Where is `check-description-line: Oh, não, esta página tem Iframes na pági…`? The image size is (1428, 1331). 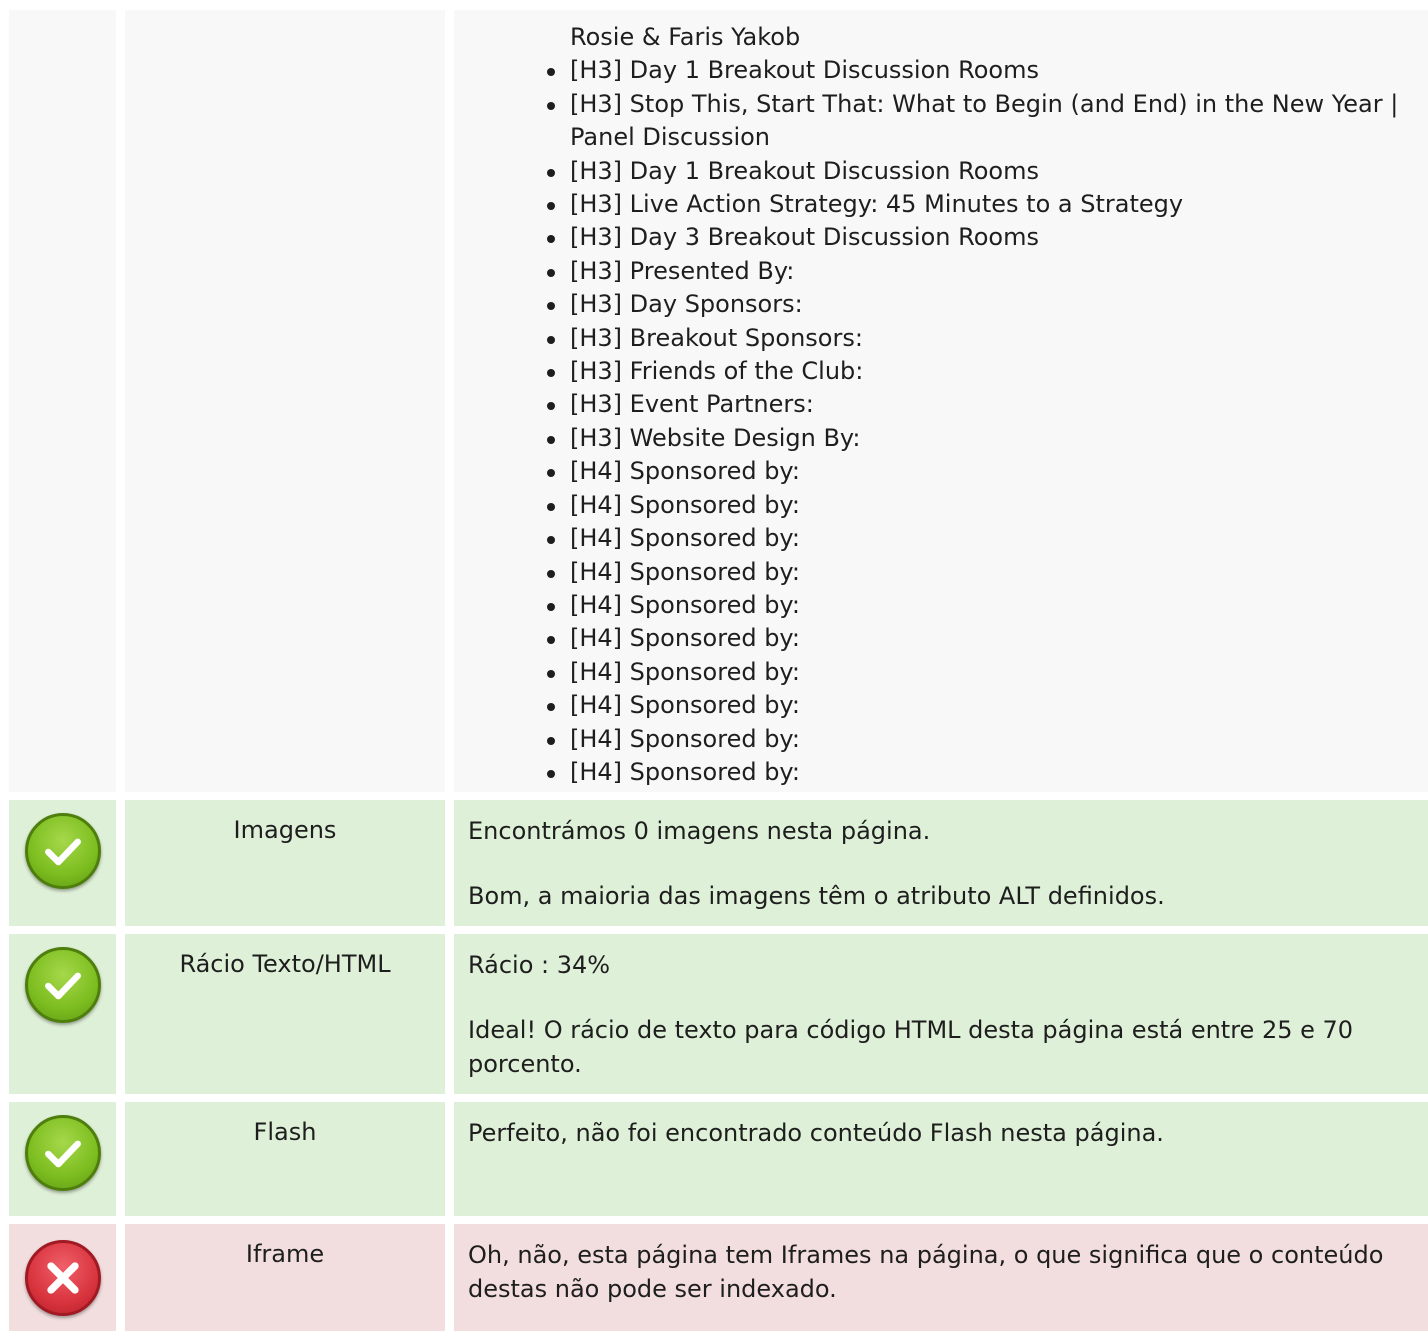
check-description-line: Oh, não, esta página tem Iframes na pági… is located at coordinates (926, 1272).